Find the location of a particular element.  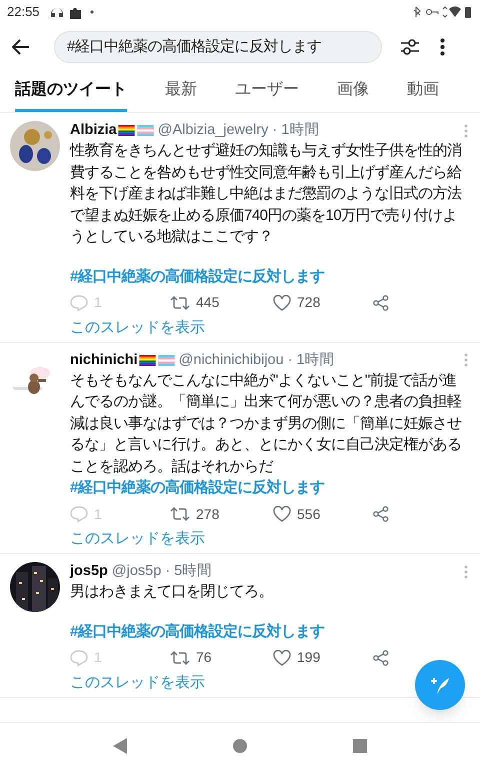

like-count: 199 is located at coordinates (308, 657).